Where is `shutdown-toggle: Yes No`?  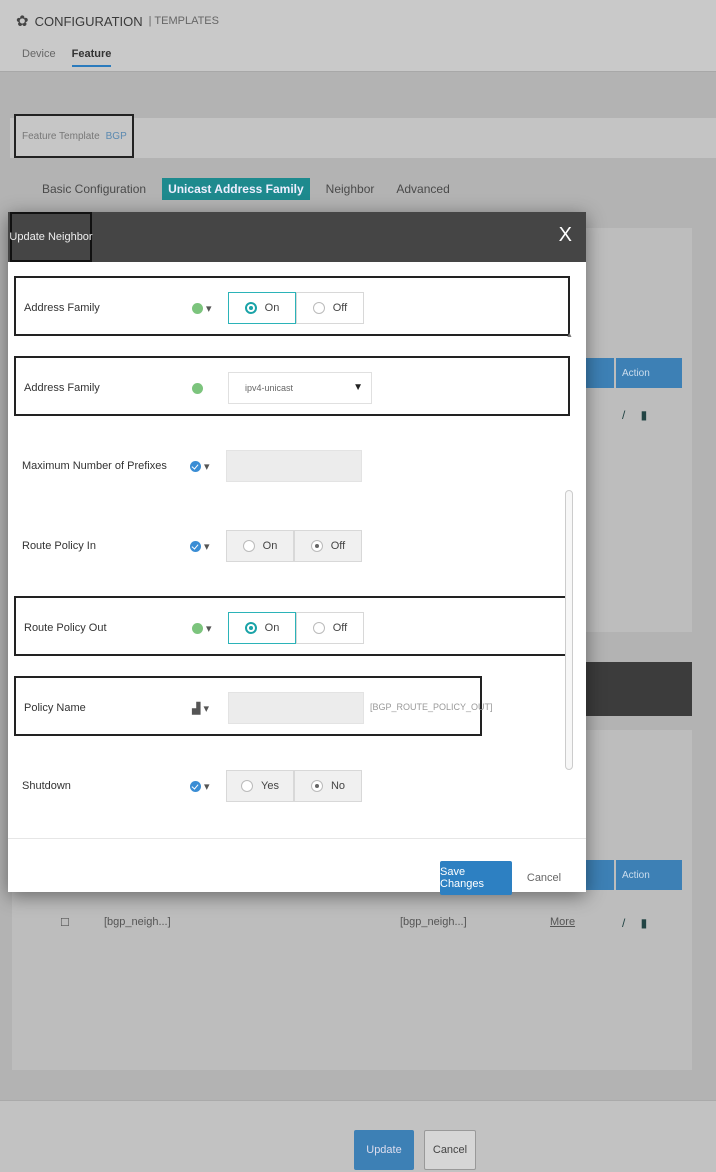 shutdown-toggle: Yes No is located at coordinates (294, 786).